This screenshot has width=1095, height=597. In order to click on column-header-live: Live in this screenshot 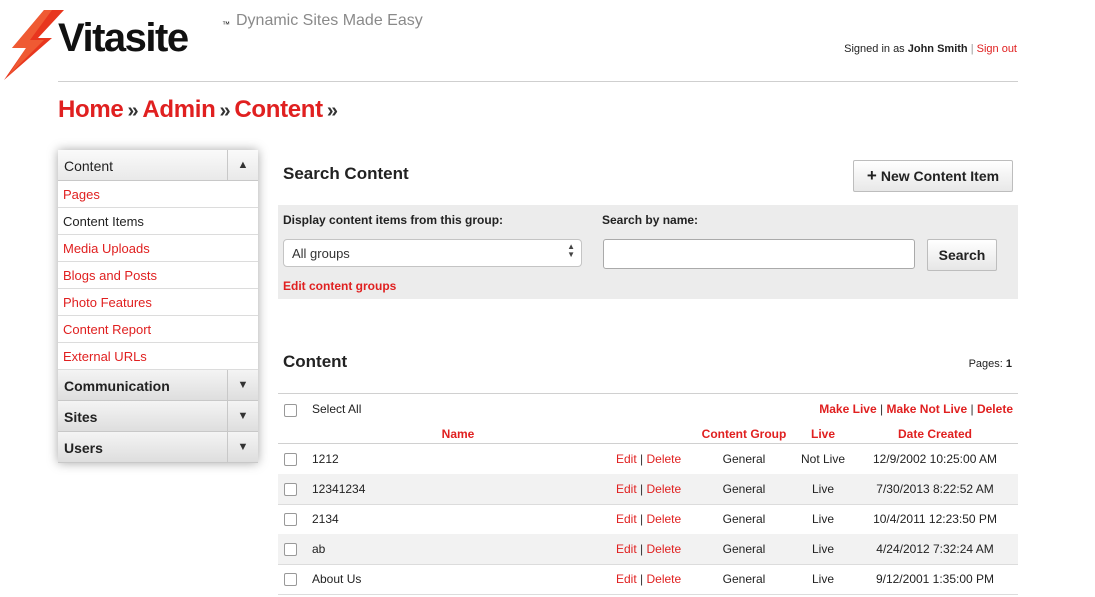, I will do `click(823, 434)`.